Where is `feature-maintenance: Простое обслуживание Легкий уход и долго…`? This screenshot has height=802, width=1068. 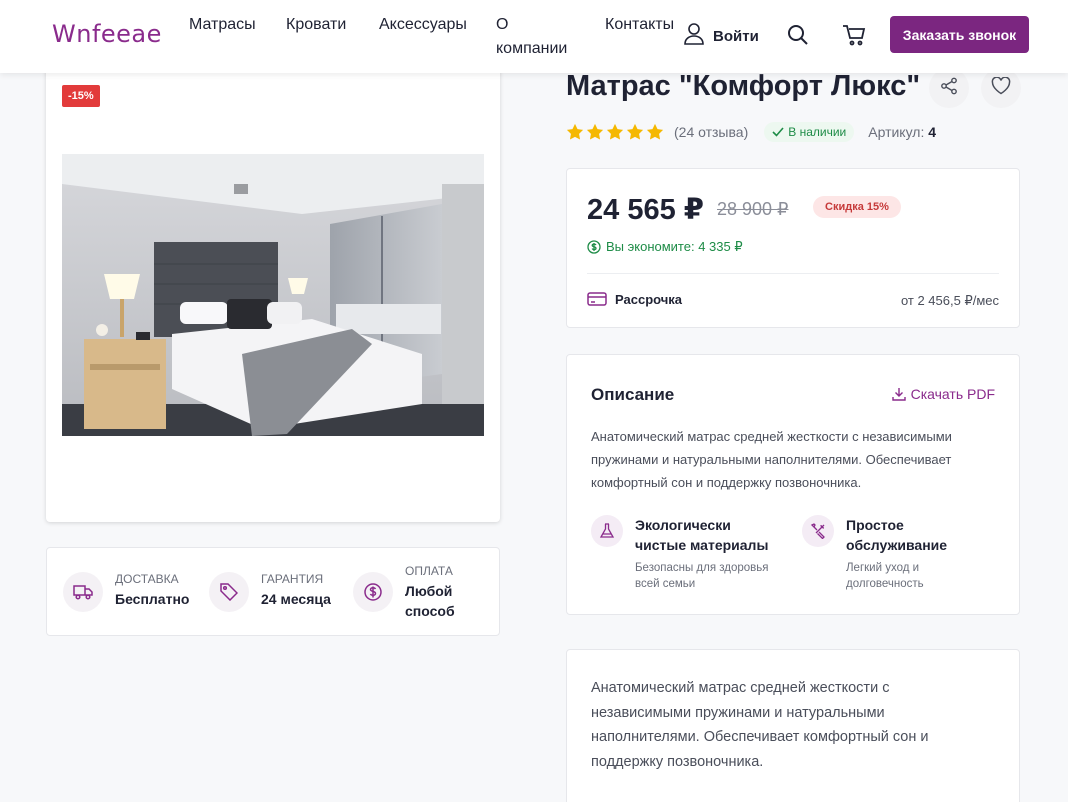 feature-maintenance: Простое обслуживание Легкий уход и долго… is located at coordinates (897, 553).